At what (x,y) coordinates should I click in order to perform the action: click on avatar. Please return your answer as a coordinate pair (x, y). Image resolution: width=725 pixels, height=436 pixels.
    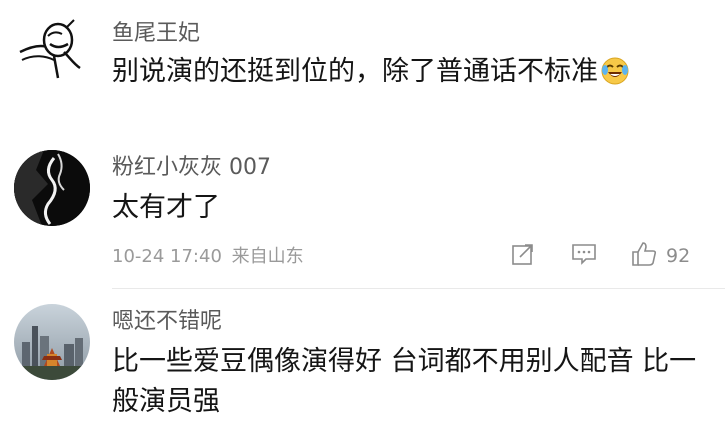
    Looking at the image, I should click on (52, 342).